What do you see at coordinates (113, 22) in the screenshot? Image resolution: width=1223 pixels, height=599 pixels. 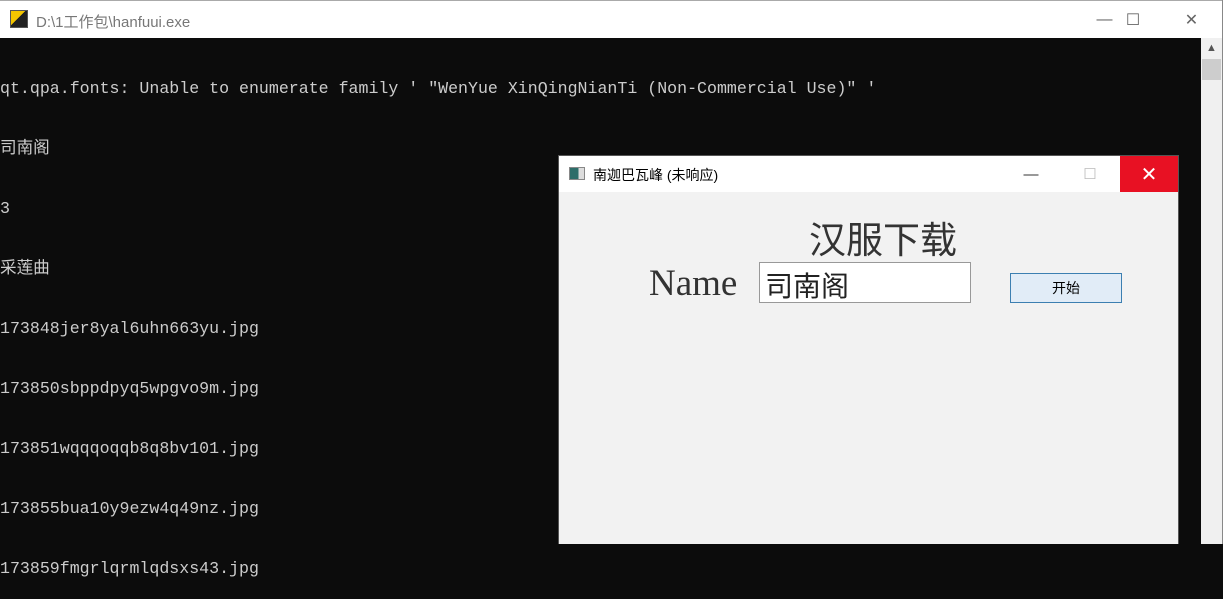 I see `console-window-title: D:\1工作包\hanfuui.exe` at bounding box center [113, 22].